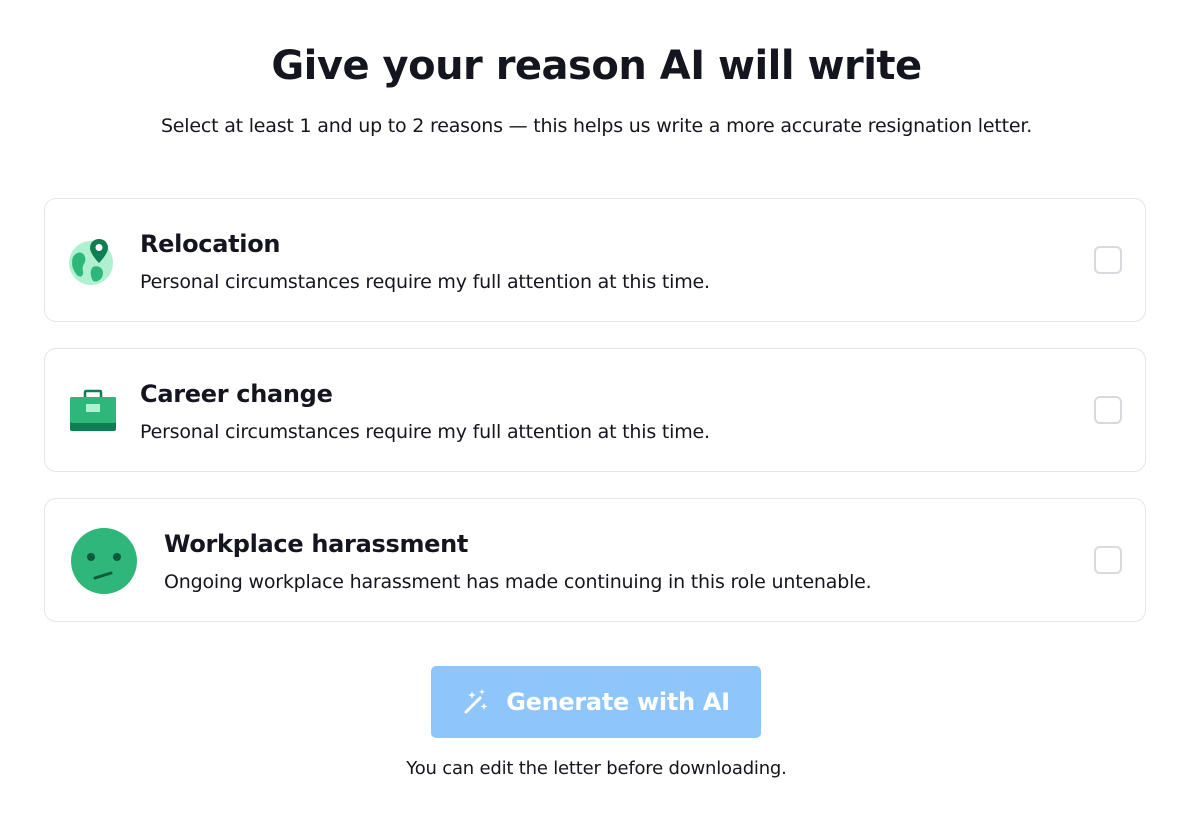  I want to click on uneasy-face-icon, so click(104, 561).